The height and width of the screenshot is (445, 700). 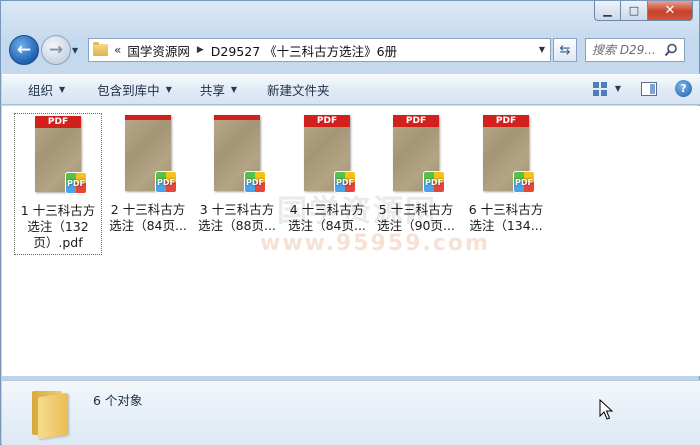 I want to click on change-view-icon, so click(x=599, y=88).